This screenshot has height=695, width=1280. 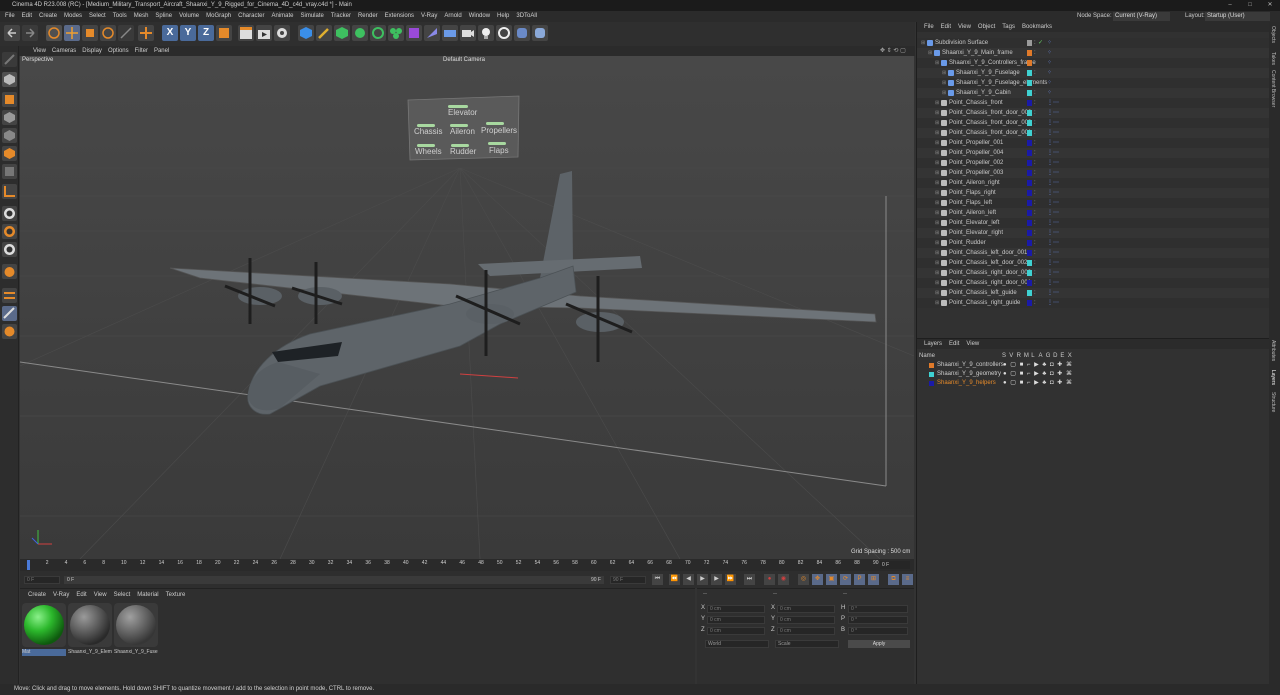 What do you see at coordinates (970, 365) in the screenshot?
I see `layer-name: Shaanxi_Y_9_controllers` at bounding box center [970, 365].